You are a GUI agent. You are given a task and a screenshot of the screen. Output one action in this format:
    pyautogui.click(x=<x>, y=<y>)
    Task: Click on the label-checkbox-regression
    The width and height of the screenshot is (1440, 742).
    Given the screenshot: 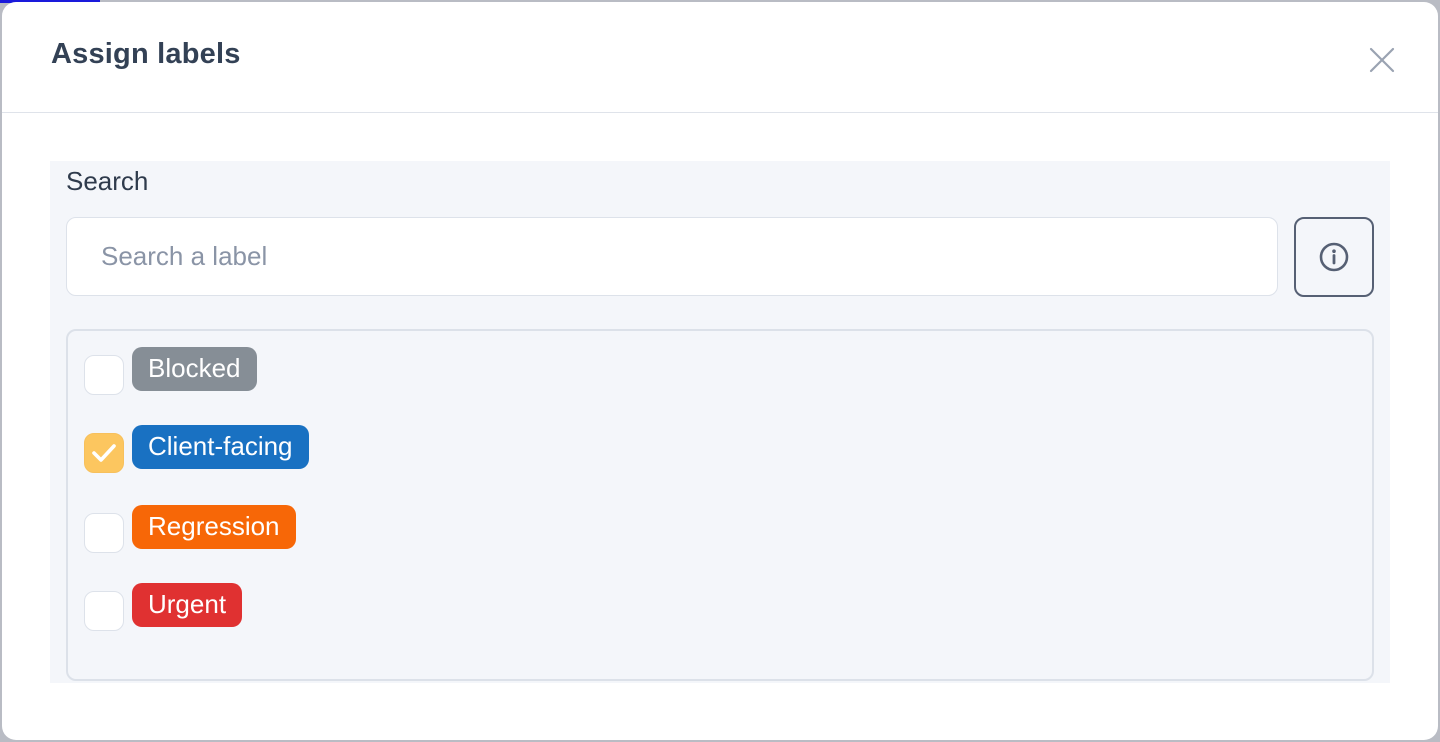 What is the action you would take?
    pyautogui.click(x=104, y=533)
    